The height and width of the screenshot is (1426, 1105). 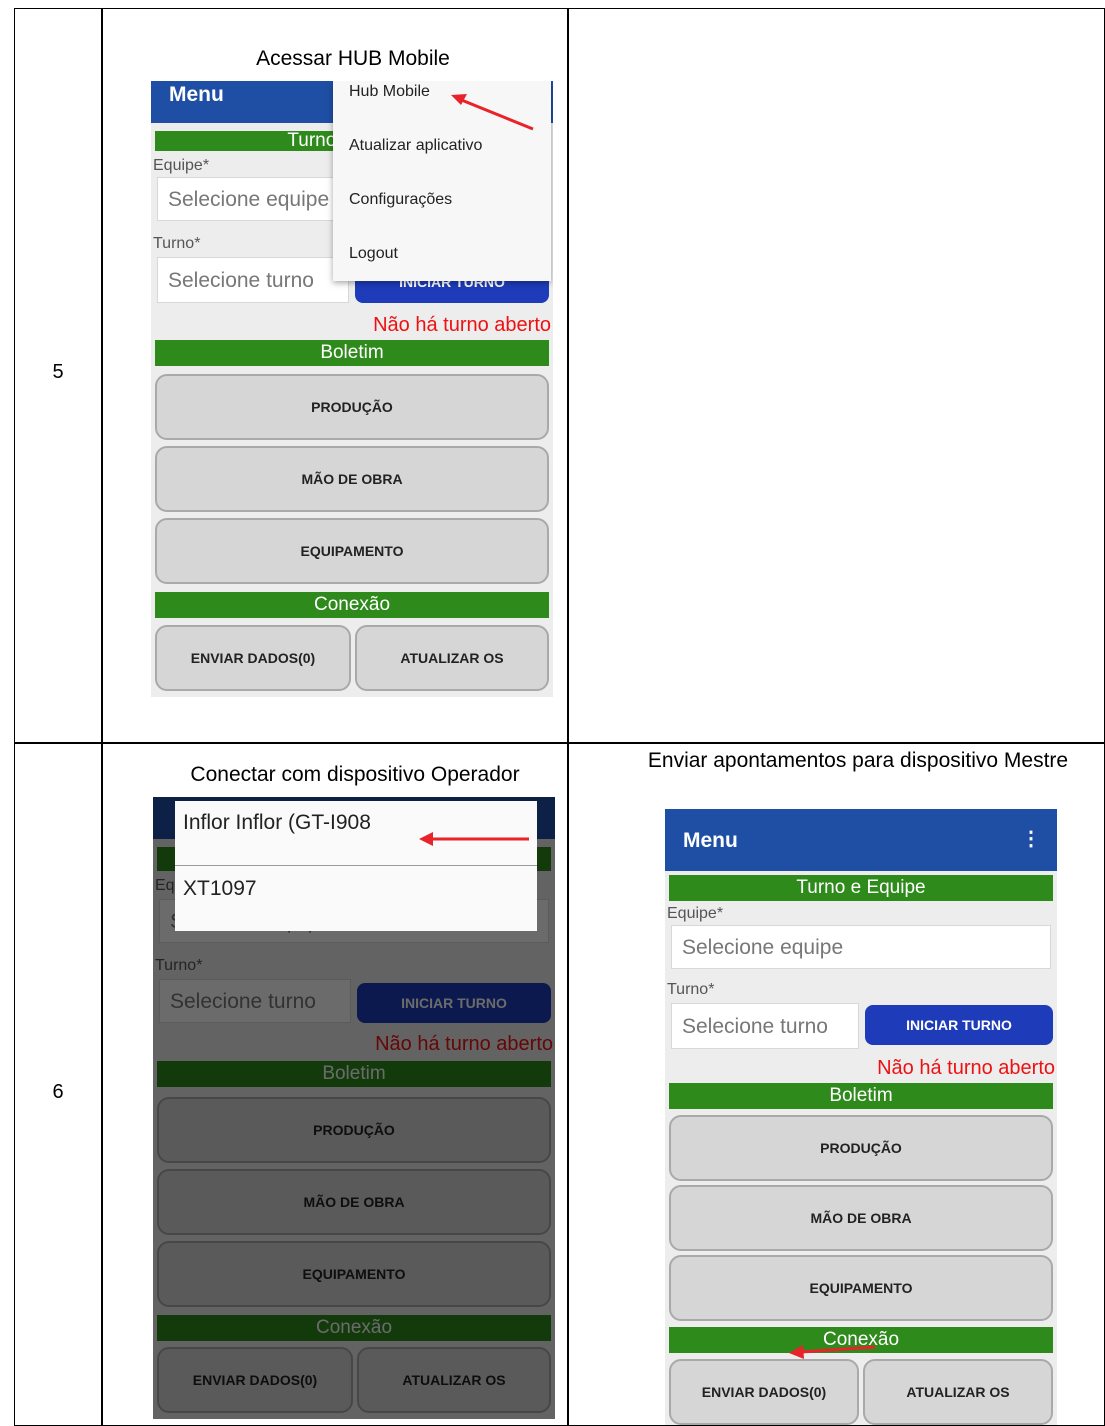 What do you see at coordinates (861, 840) in the screenshot?
I see `app-bar: Menu ⋮` at bounding box center [861, 840].